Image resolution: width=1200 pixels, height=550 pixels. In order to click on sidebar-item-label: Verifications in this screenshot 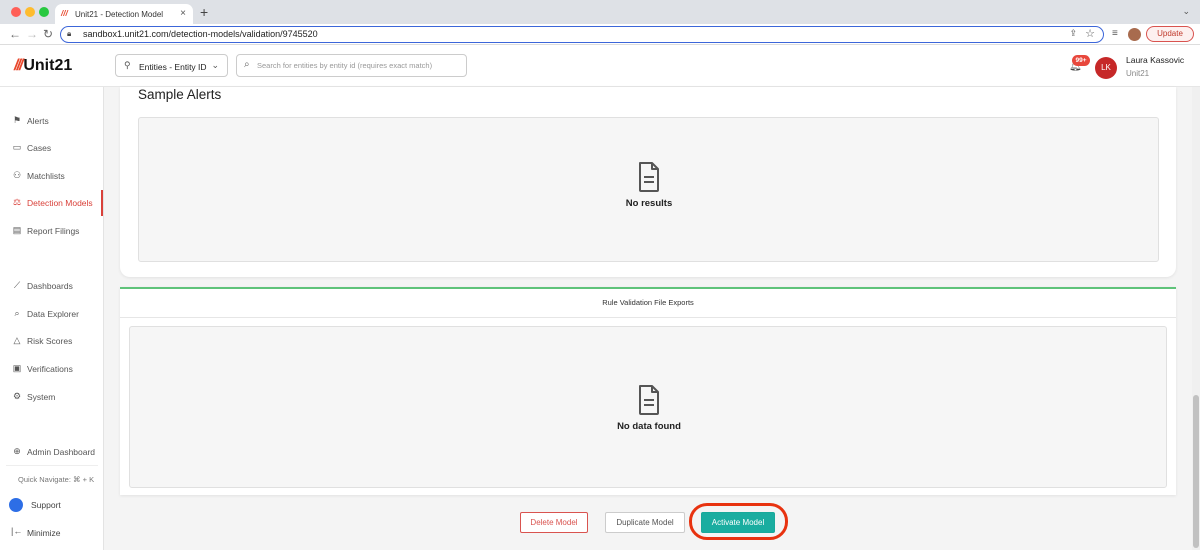, I will do `click(50, 369)`.